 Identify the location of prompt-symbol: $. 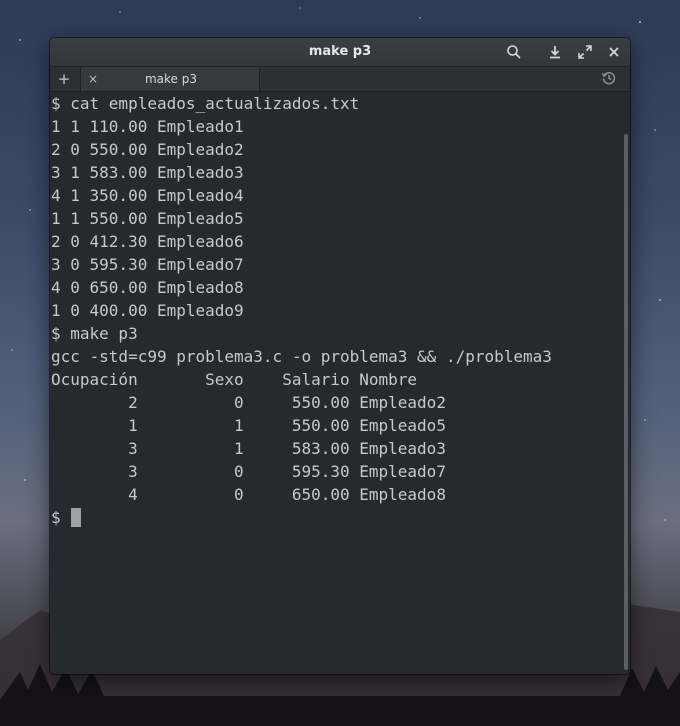
(56, 517).